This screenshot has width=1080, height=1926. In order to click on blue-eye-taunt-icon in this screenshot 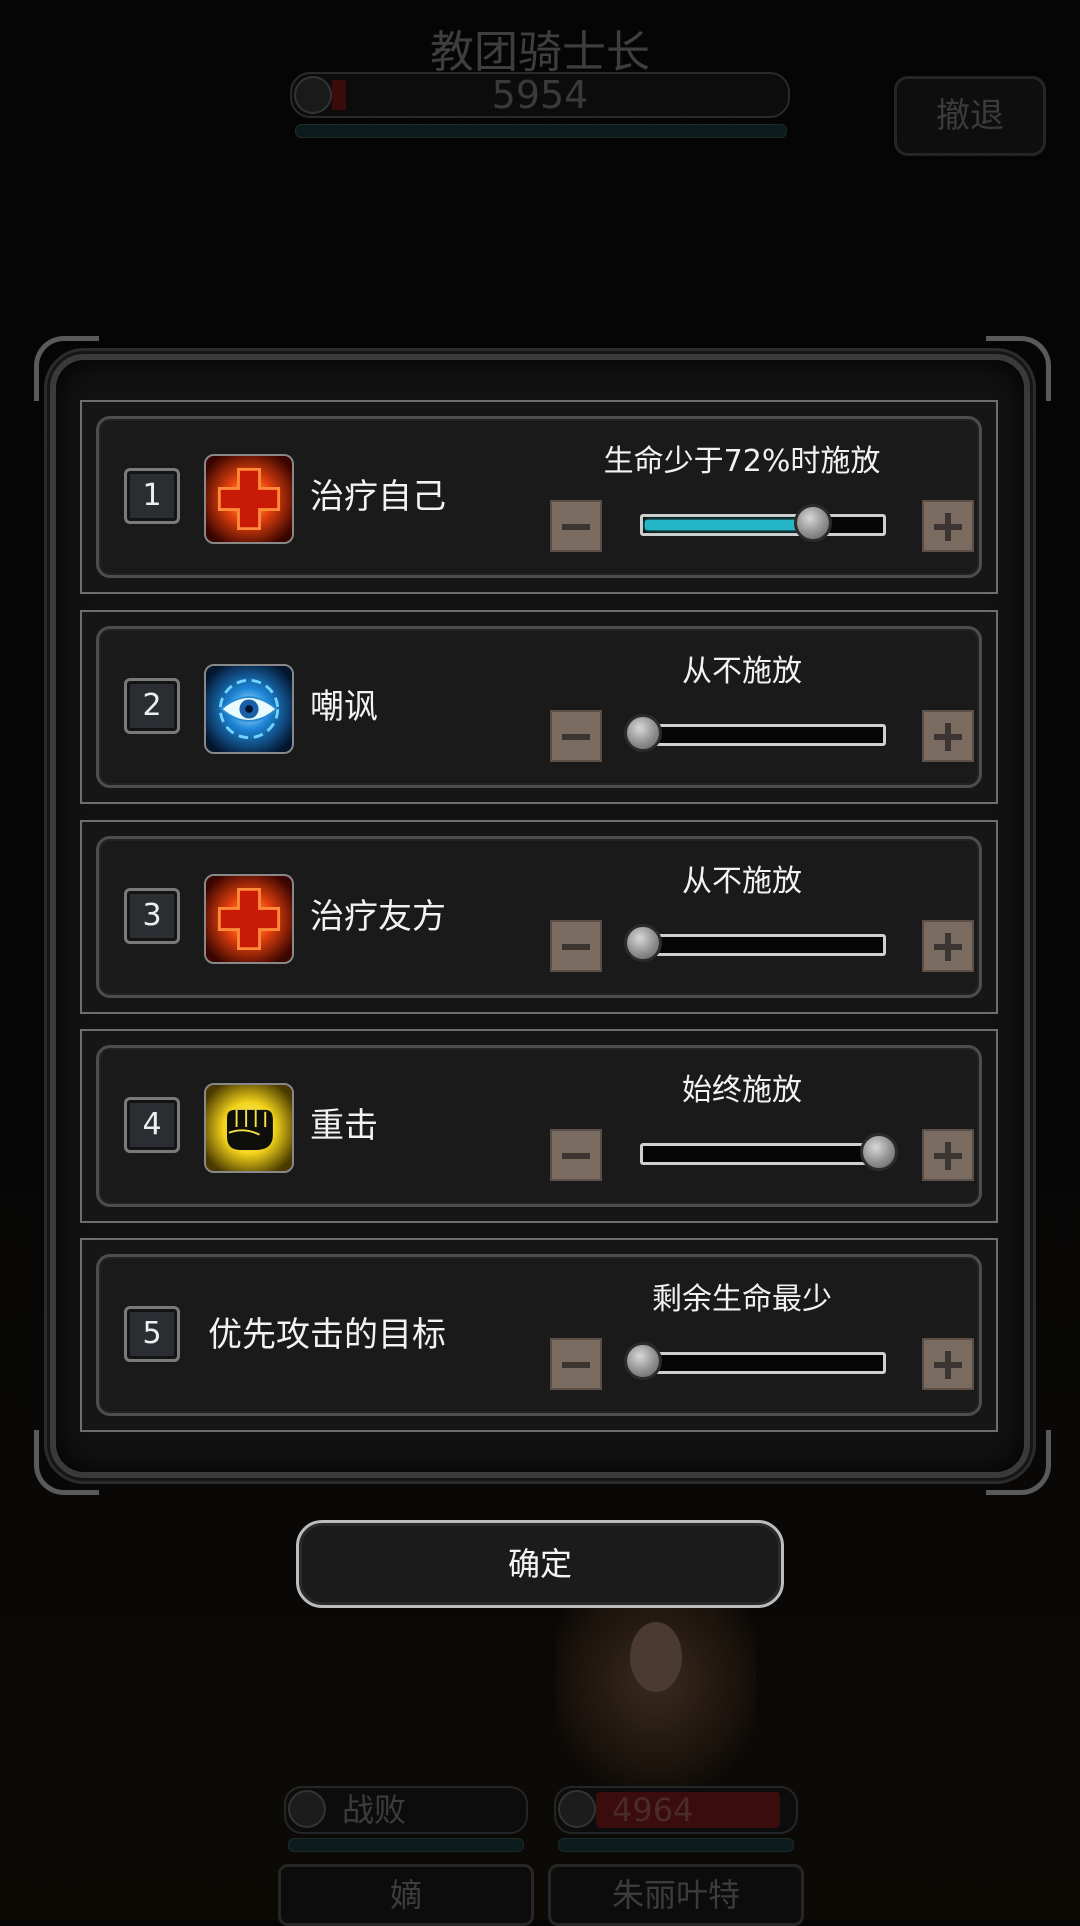, I will do `click(249, 709)`.